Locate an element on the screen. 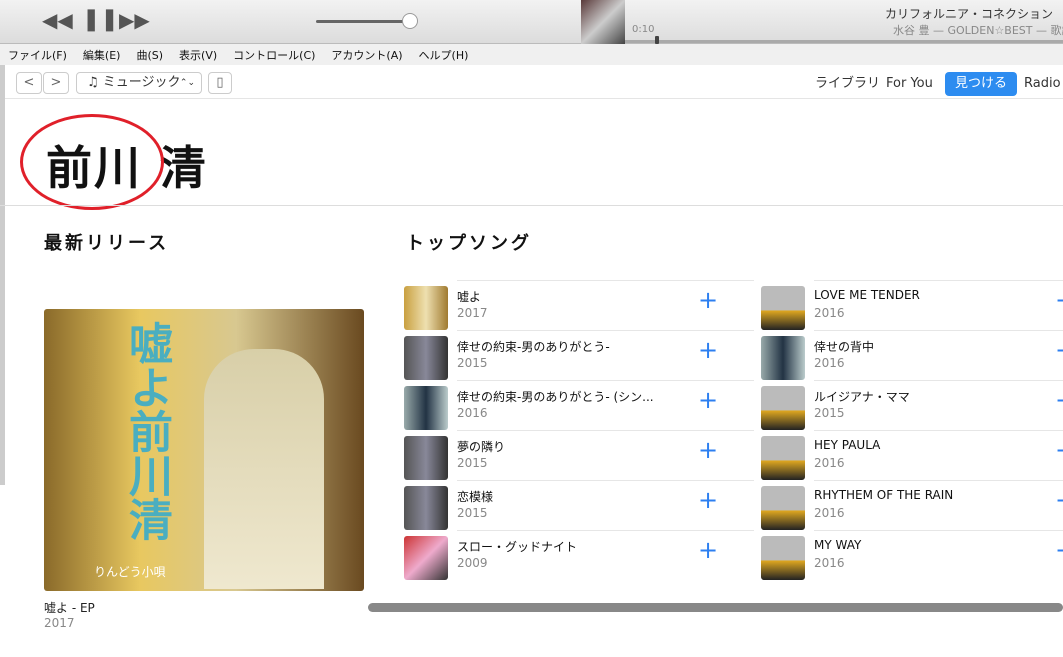 The height and width of the screenshot is (657, 1063). tab-library: ライブラリ is located at coordinates (847, 84).